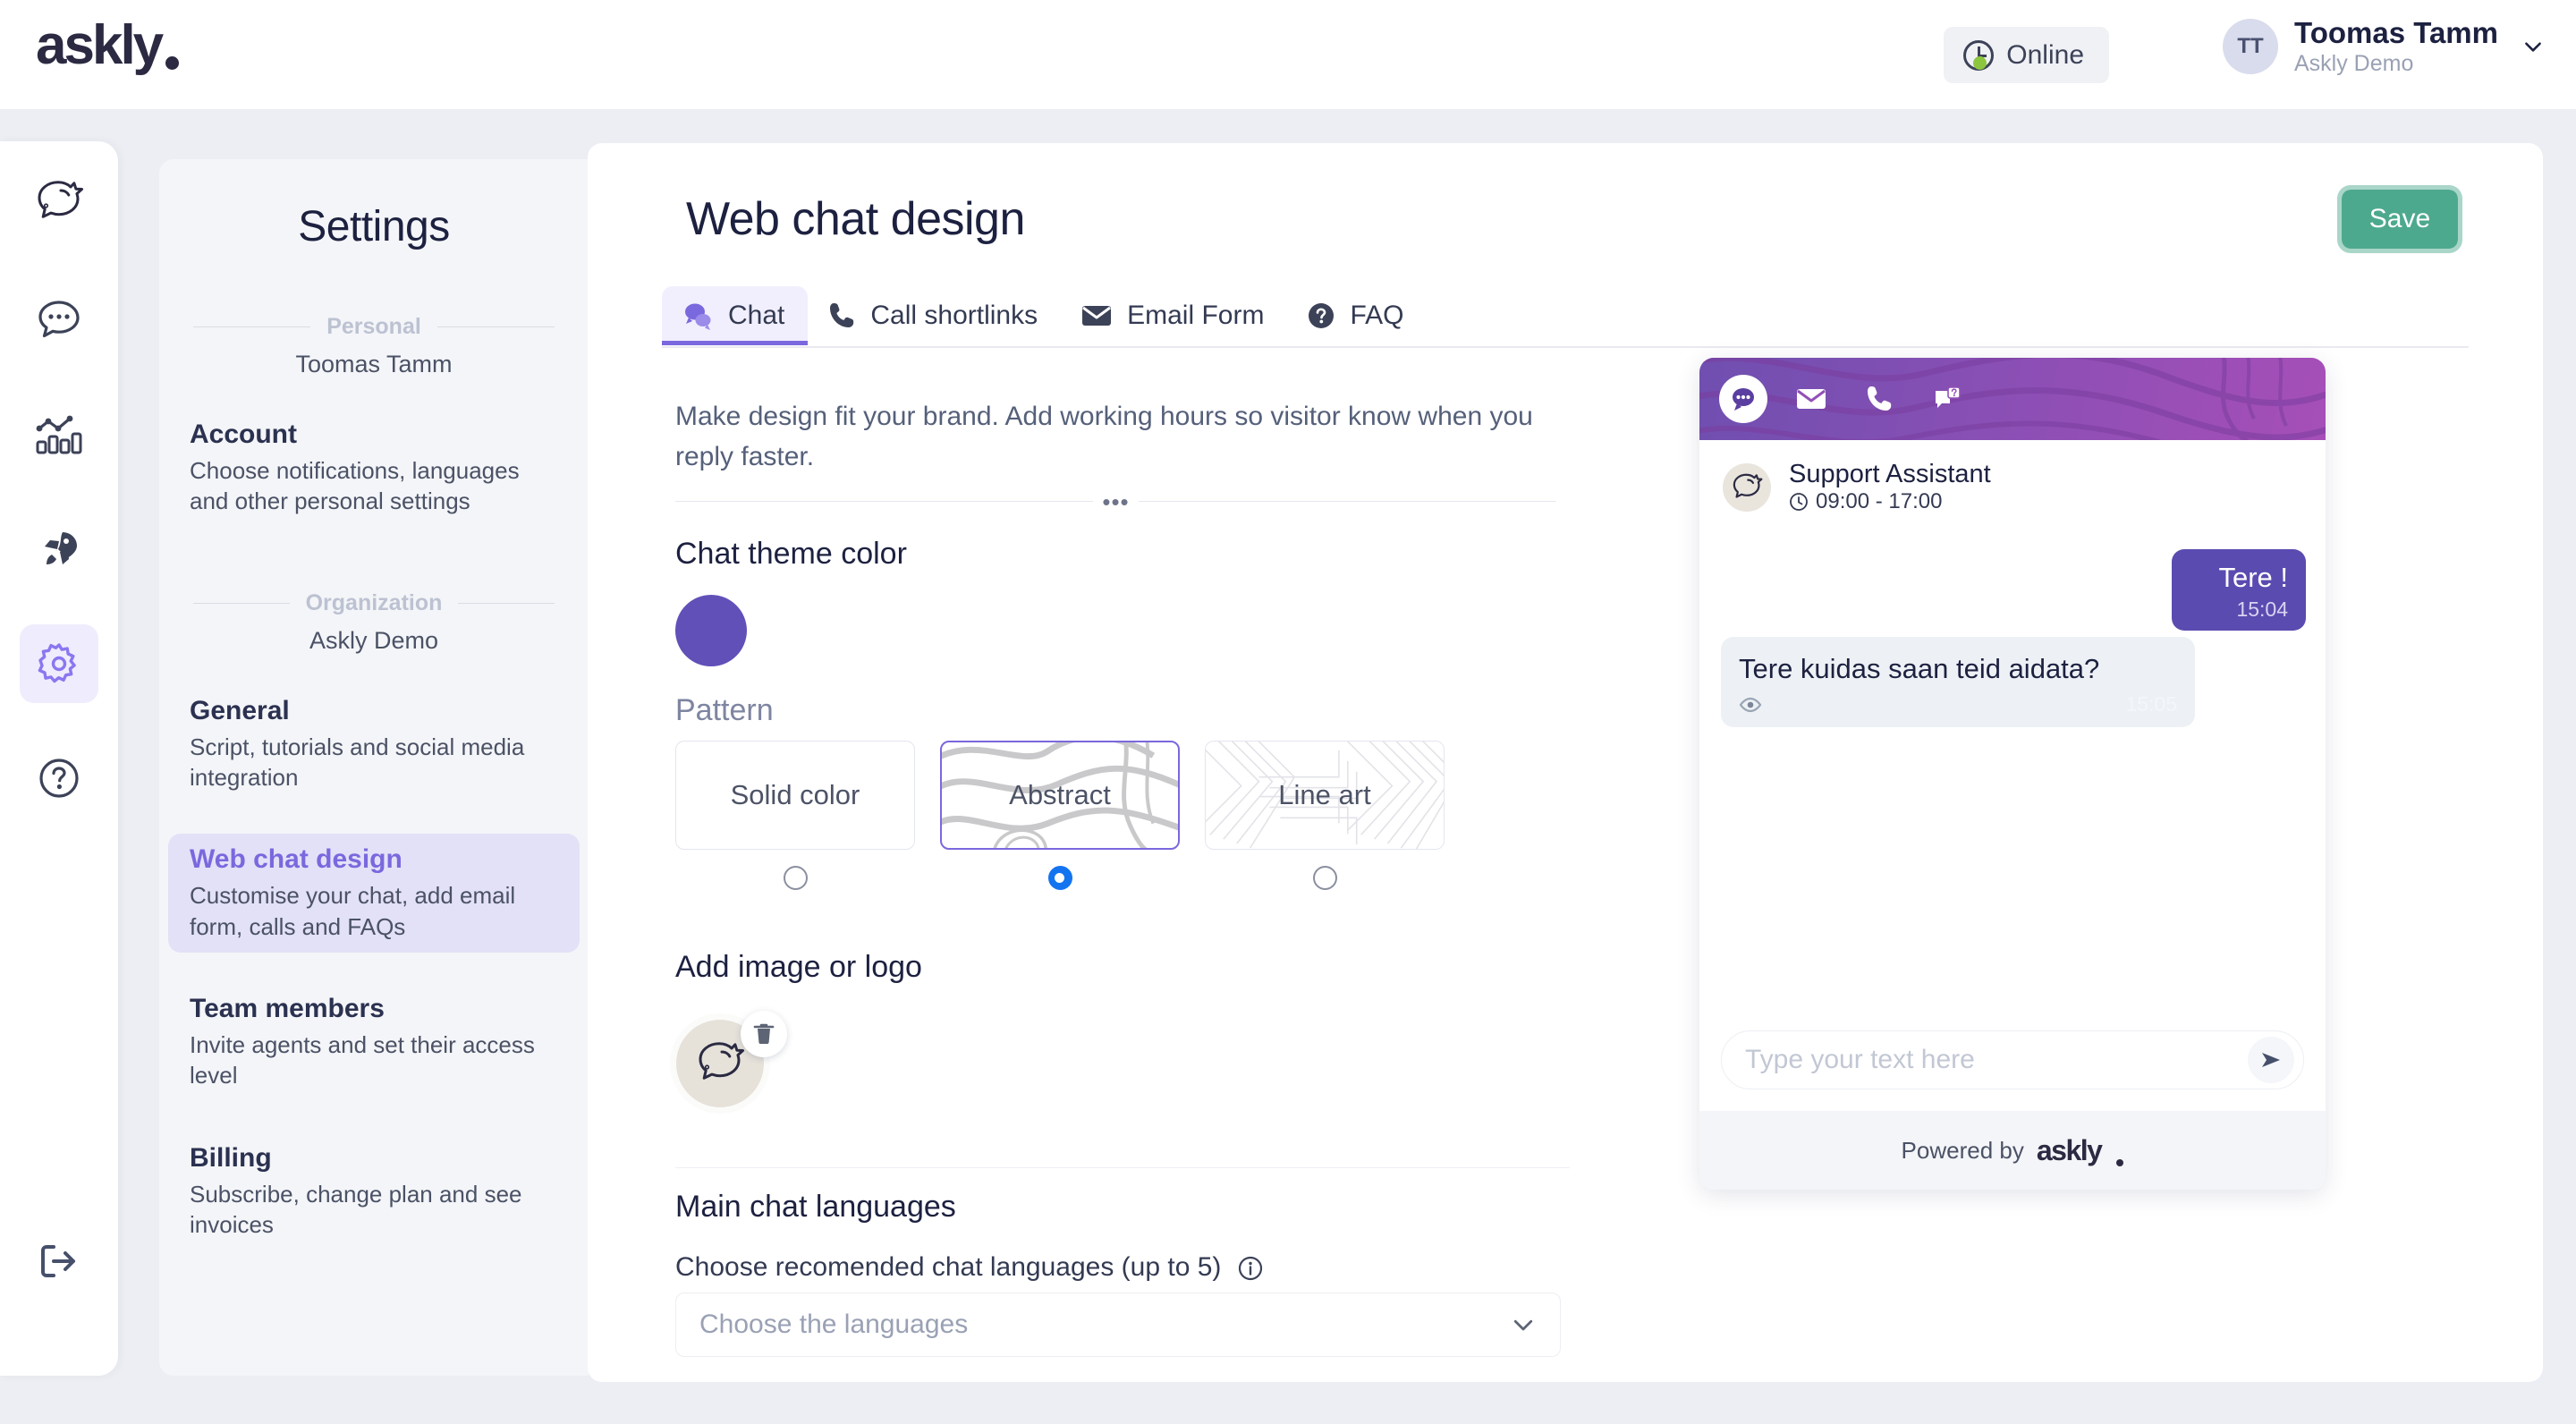 This screenshot has height=1424, width=2576. I want to click on user-org: Askly Demo, so click(2354, 63).